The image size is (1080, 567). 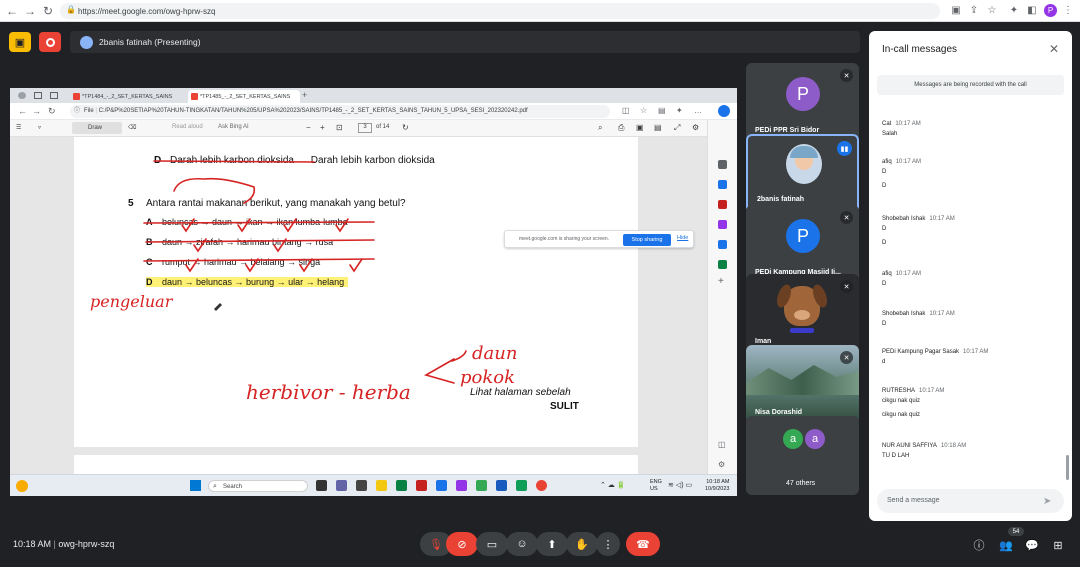 What do you see at coordinates (887, 274) in the screenshot?
I see `sender: afiq` at bounding box center [887, 274].